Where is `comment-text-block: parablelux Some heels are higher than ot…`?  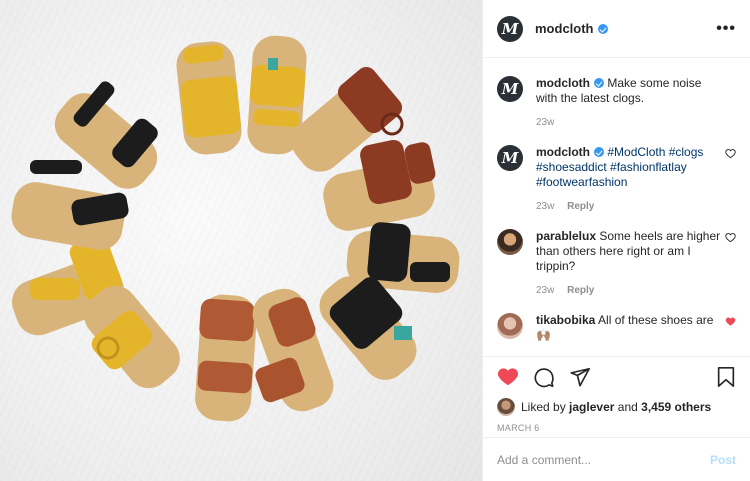
comment-text-block: parablelux Some heels are higher than ot… is located at coordinates (631, 251).